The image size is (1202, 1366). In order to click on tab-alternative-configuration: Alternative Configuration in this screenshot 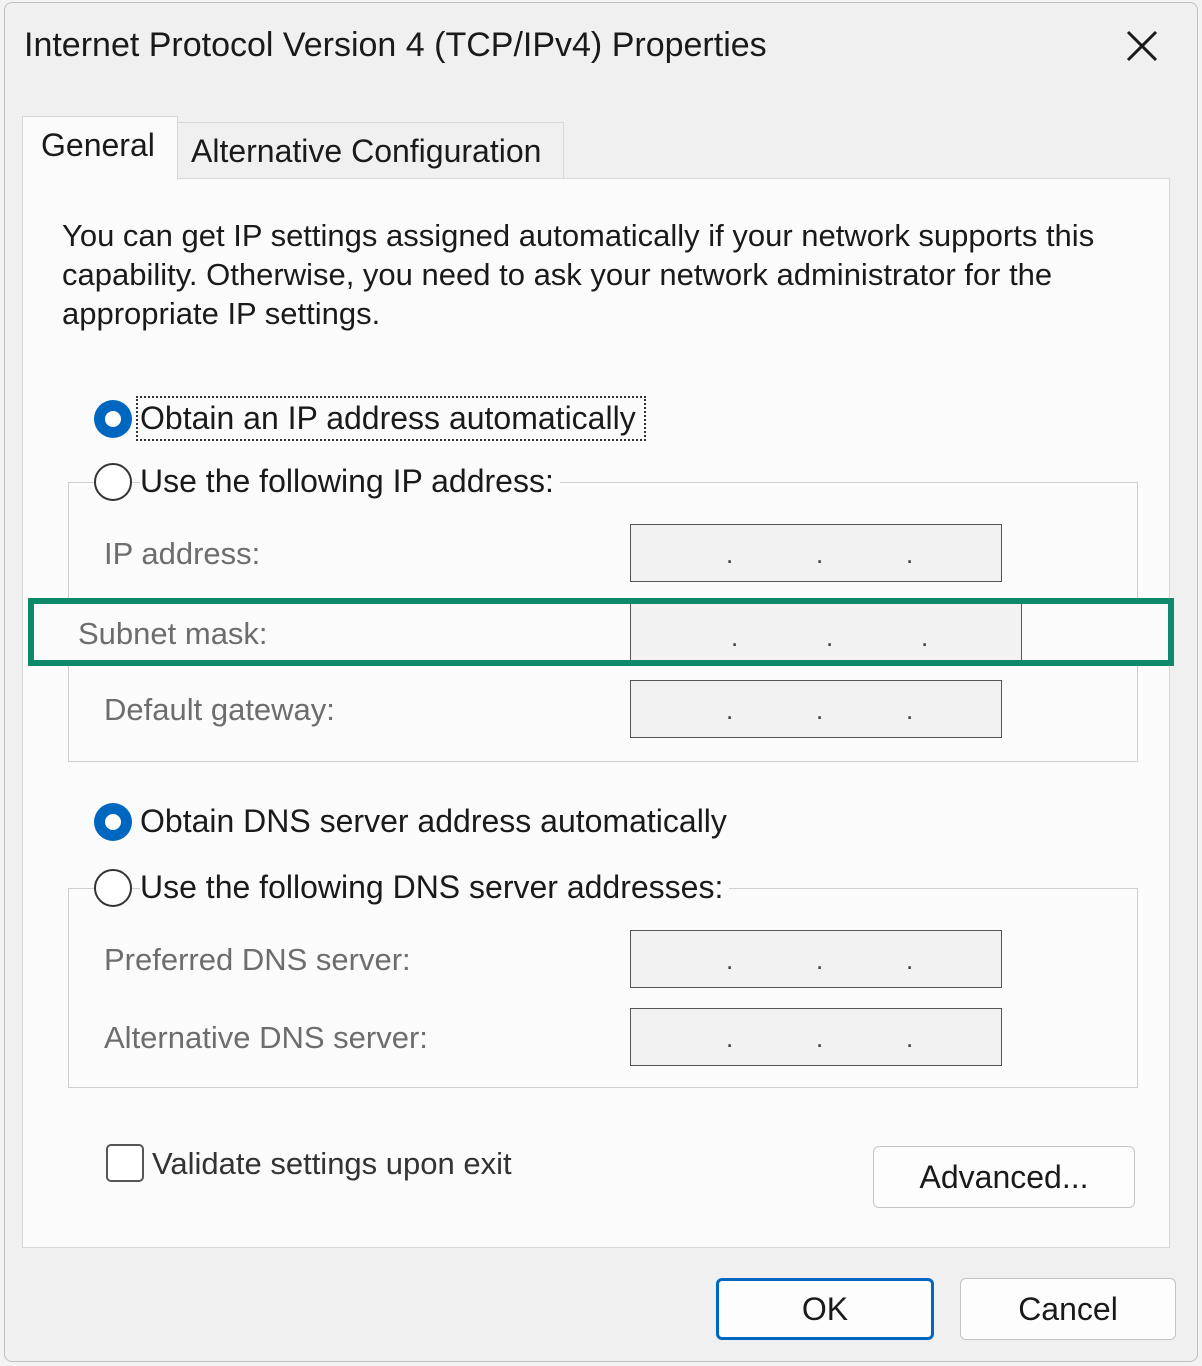, I will do `click(370, 150)`.